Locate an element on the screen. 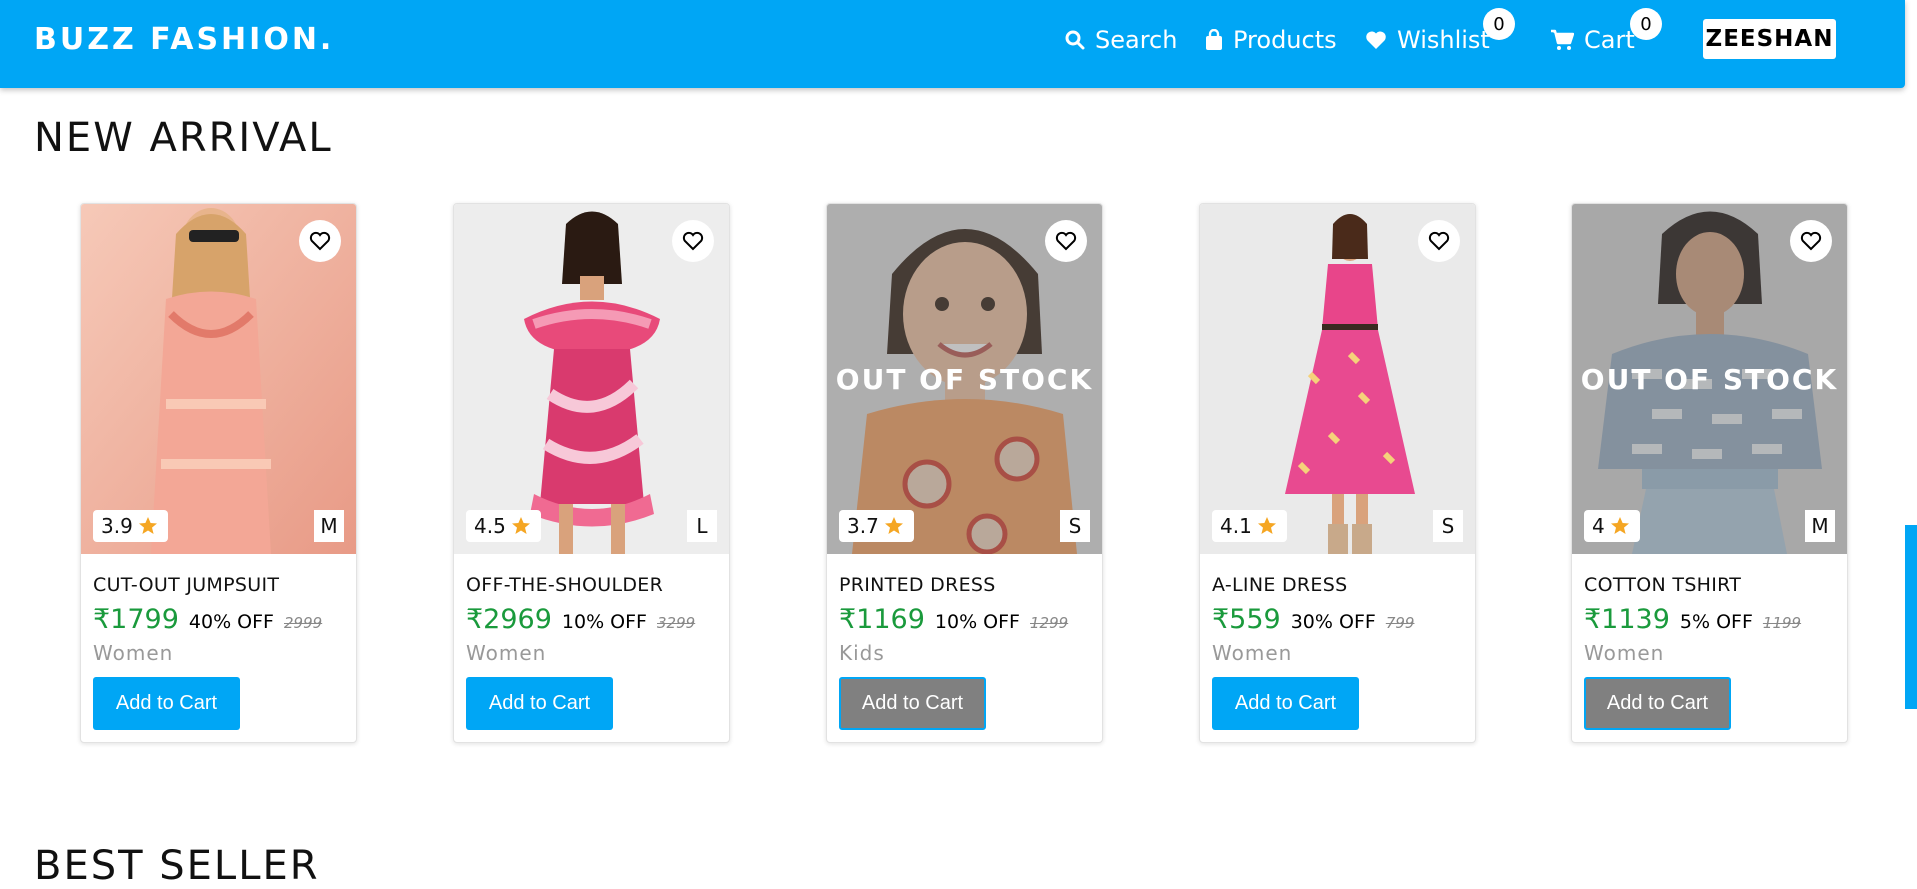  nav-search-label: Search is located at coordinates (1136, 40).